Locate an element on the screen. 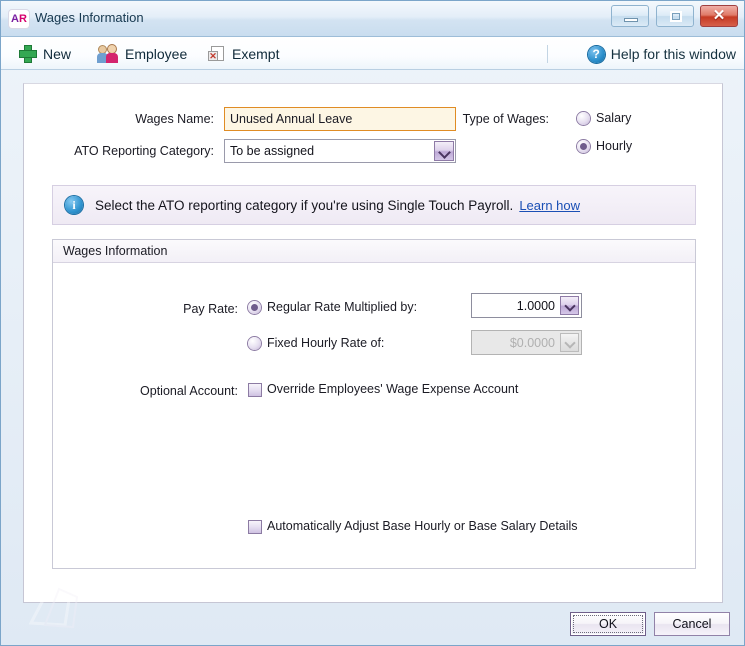  maximize-icon is located at coordinates (675, 16).